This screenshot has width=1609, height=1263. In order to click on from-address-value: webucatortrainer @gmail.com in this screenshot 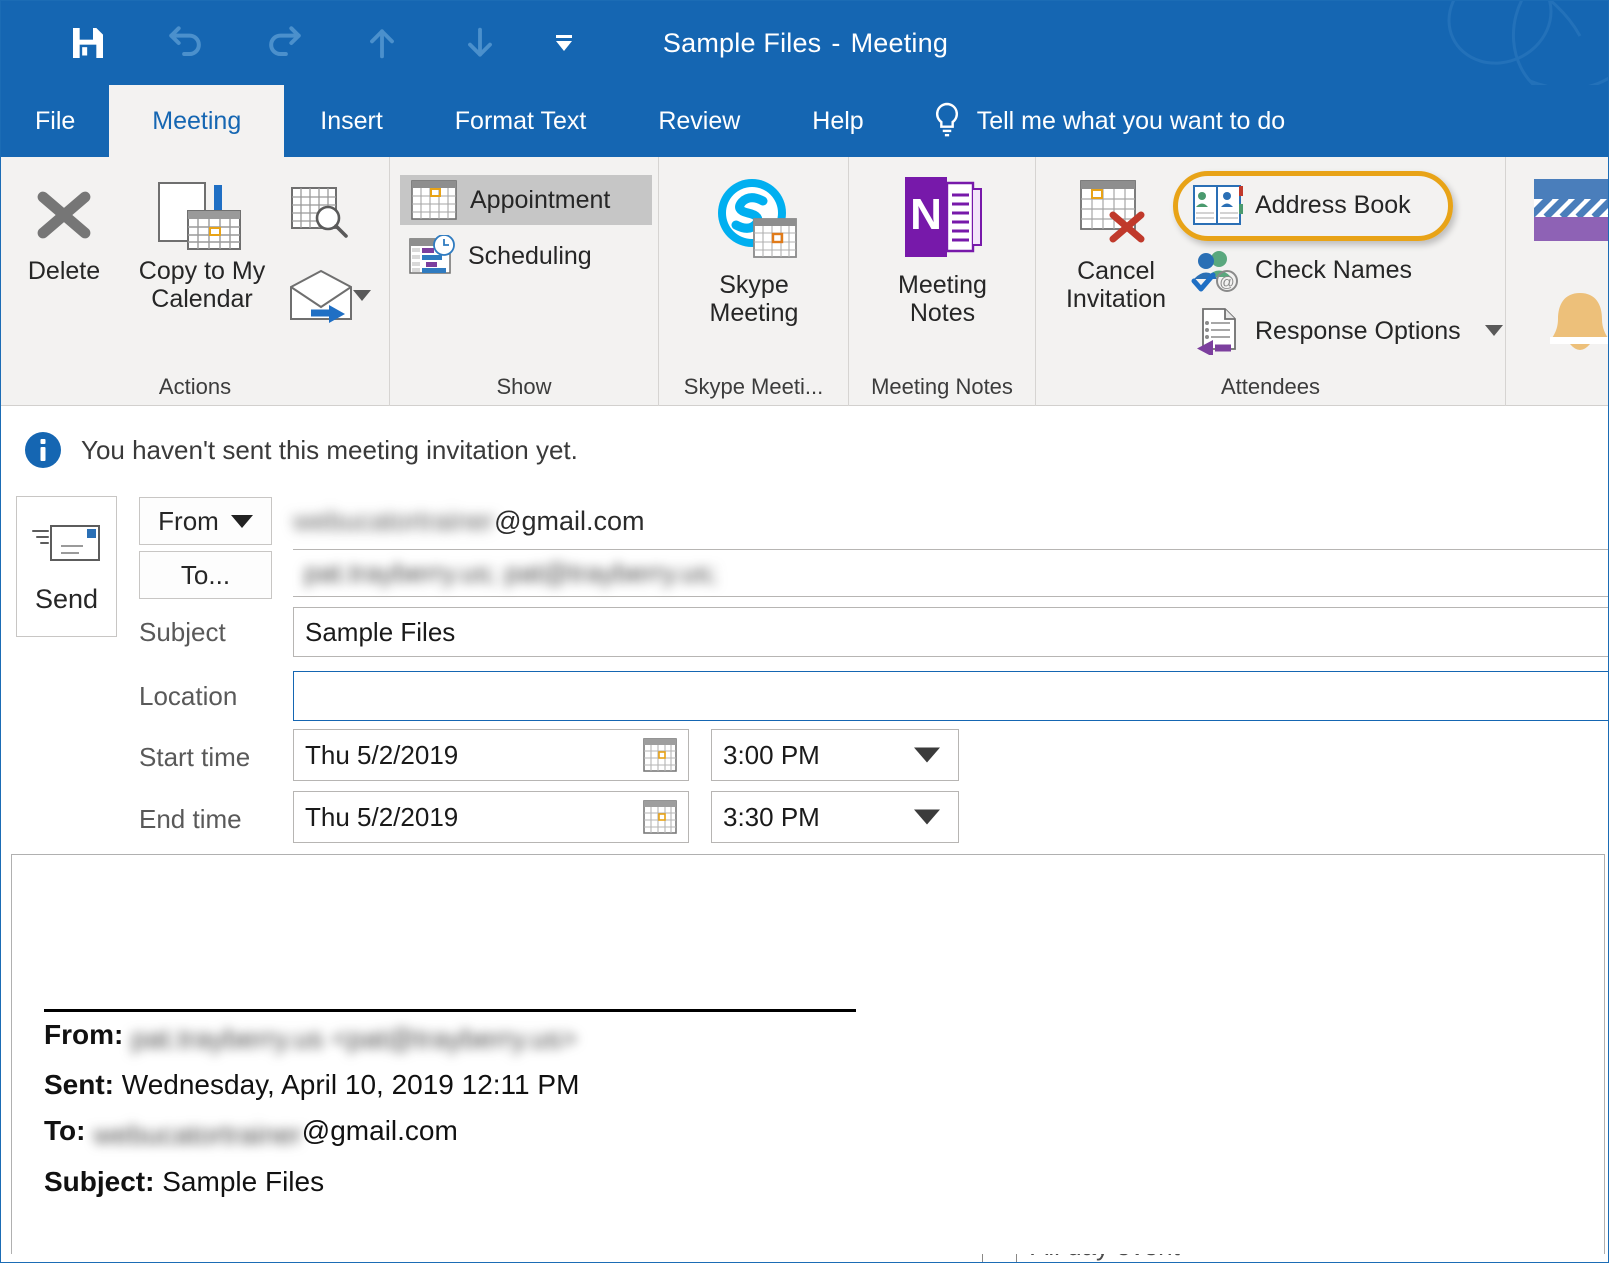, I will do `click(469, 521)`.